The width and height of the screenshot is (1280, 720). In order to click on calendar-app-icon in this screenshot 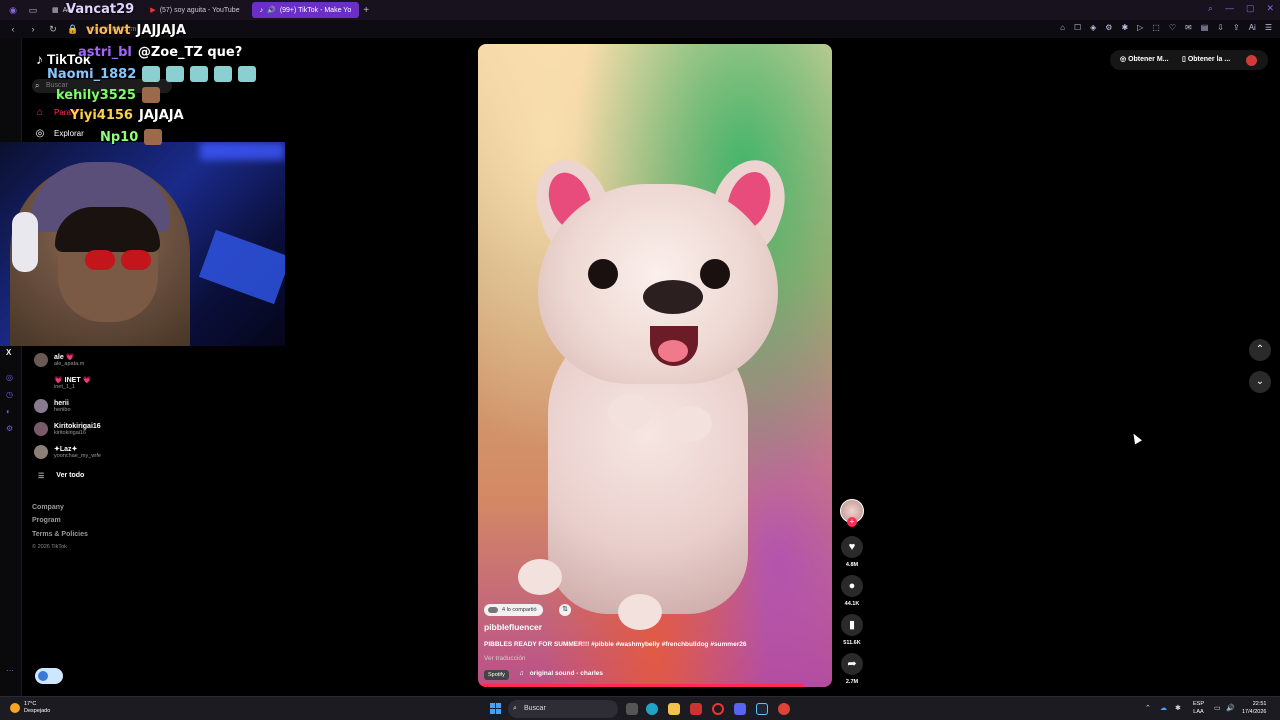, I will do `click(696, 709)`.